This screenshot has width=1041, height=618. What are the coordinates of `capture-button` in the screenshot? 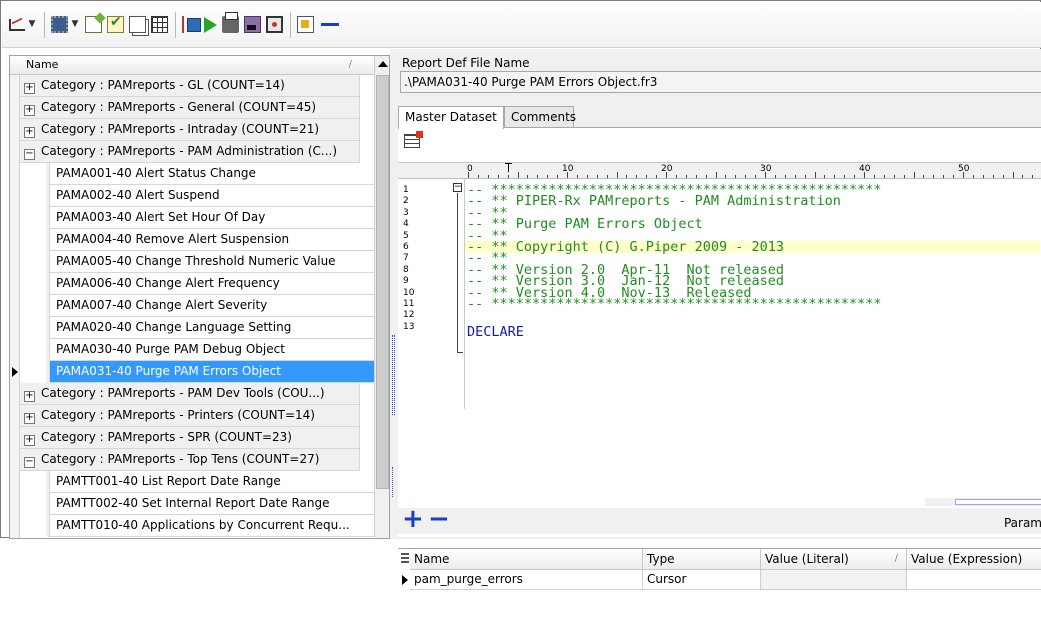 It's located at (274, 25).